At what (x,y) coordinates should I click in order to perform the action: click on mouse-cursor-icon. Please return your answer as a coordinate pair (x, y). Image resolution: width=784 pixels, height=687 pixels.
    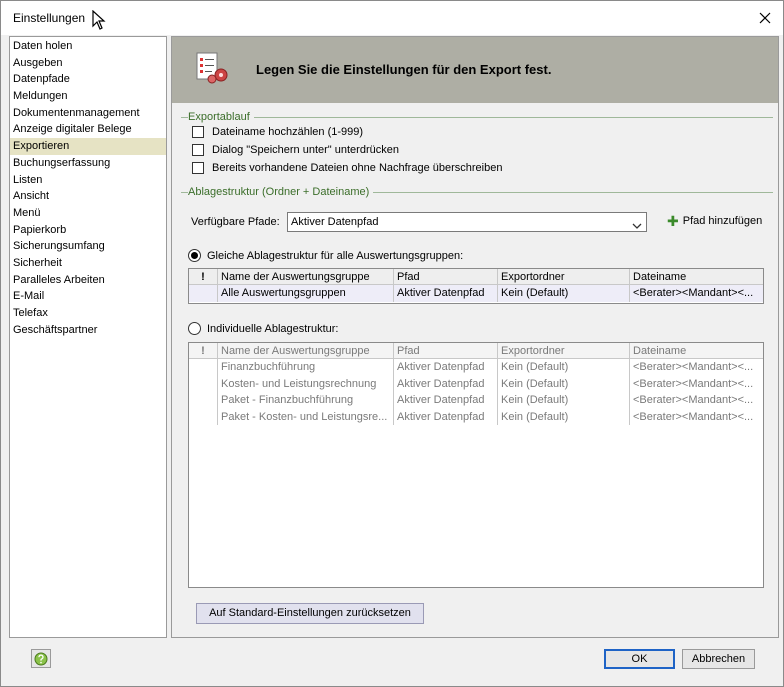
    Looking at the image, I should click on (99, 21).